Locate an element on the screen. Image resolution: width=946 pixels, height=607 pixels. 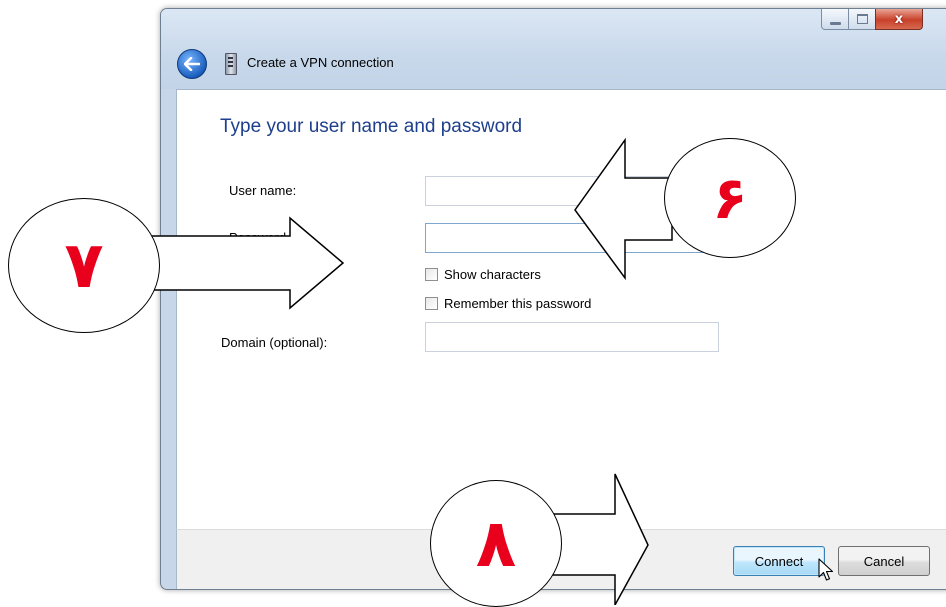
mouse-pointer-icon is located at coordinates (826, 569).